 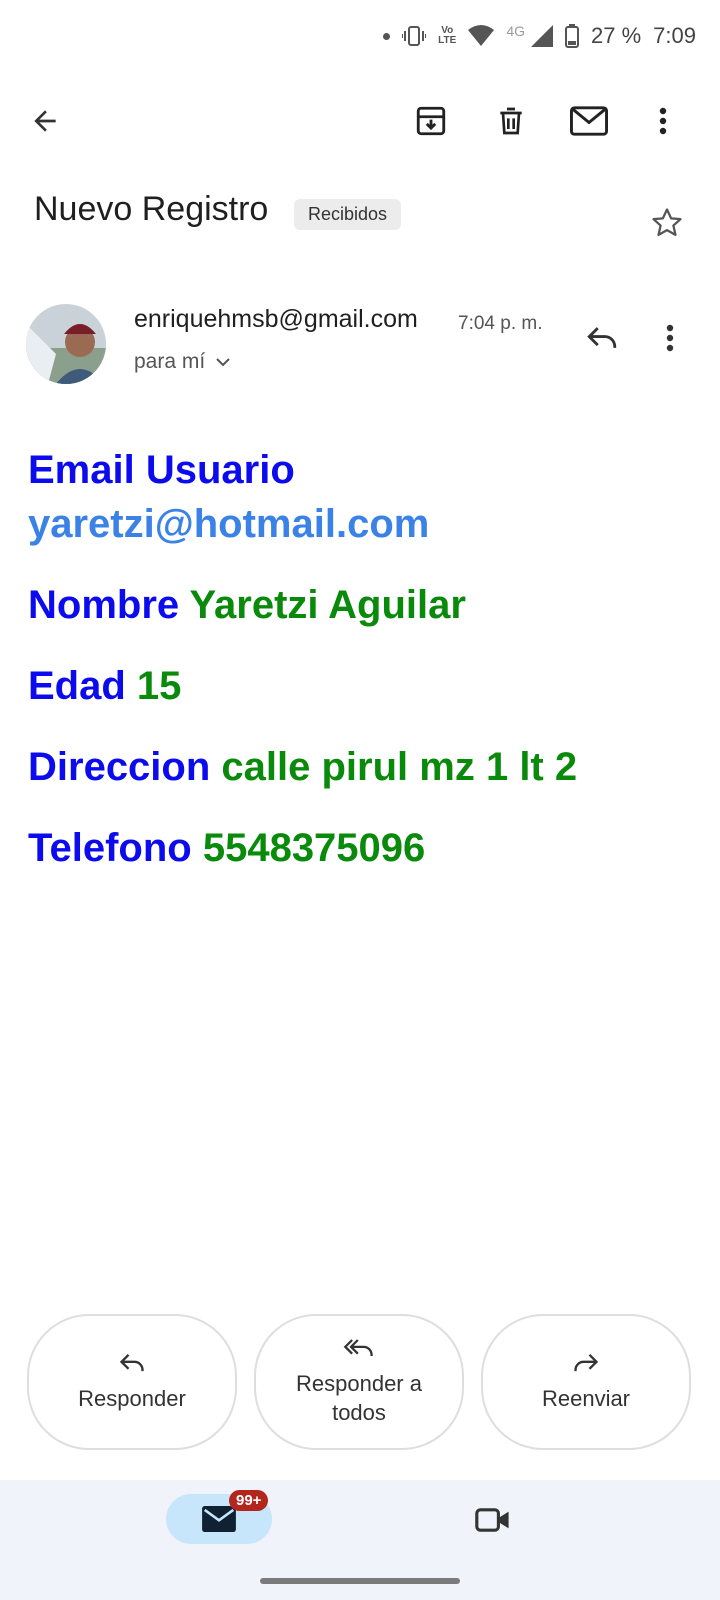 What do you see at coordinates (359, 1398) in the screenshot?
I see `reply-all-action-label: Responder a todos` at bounding box center [359, 1398].